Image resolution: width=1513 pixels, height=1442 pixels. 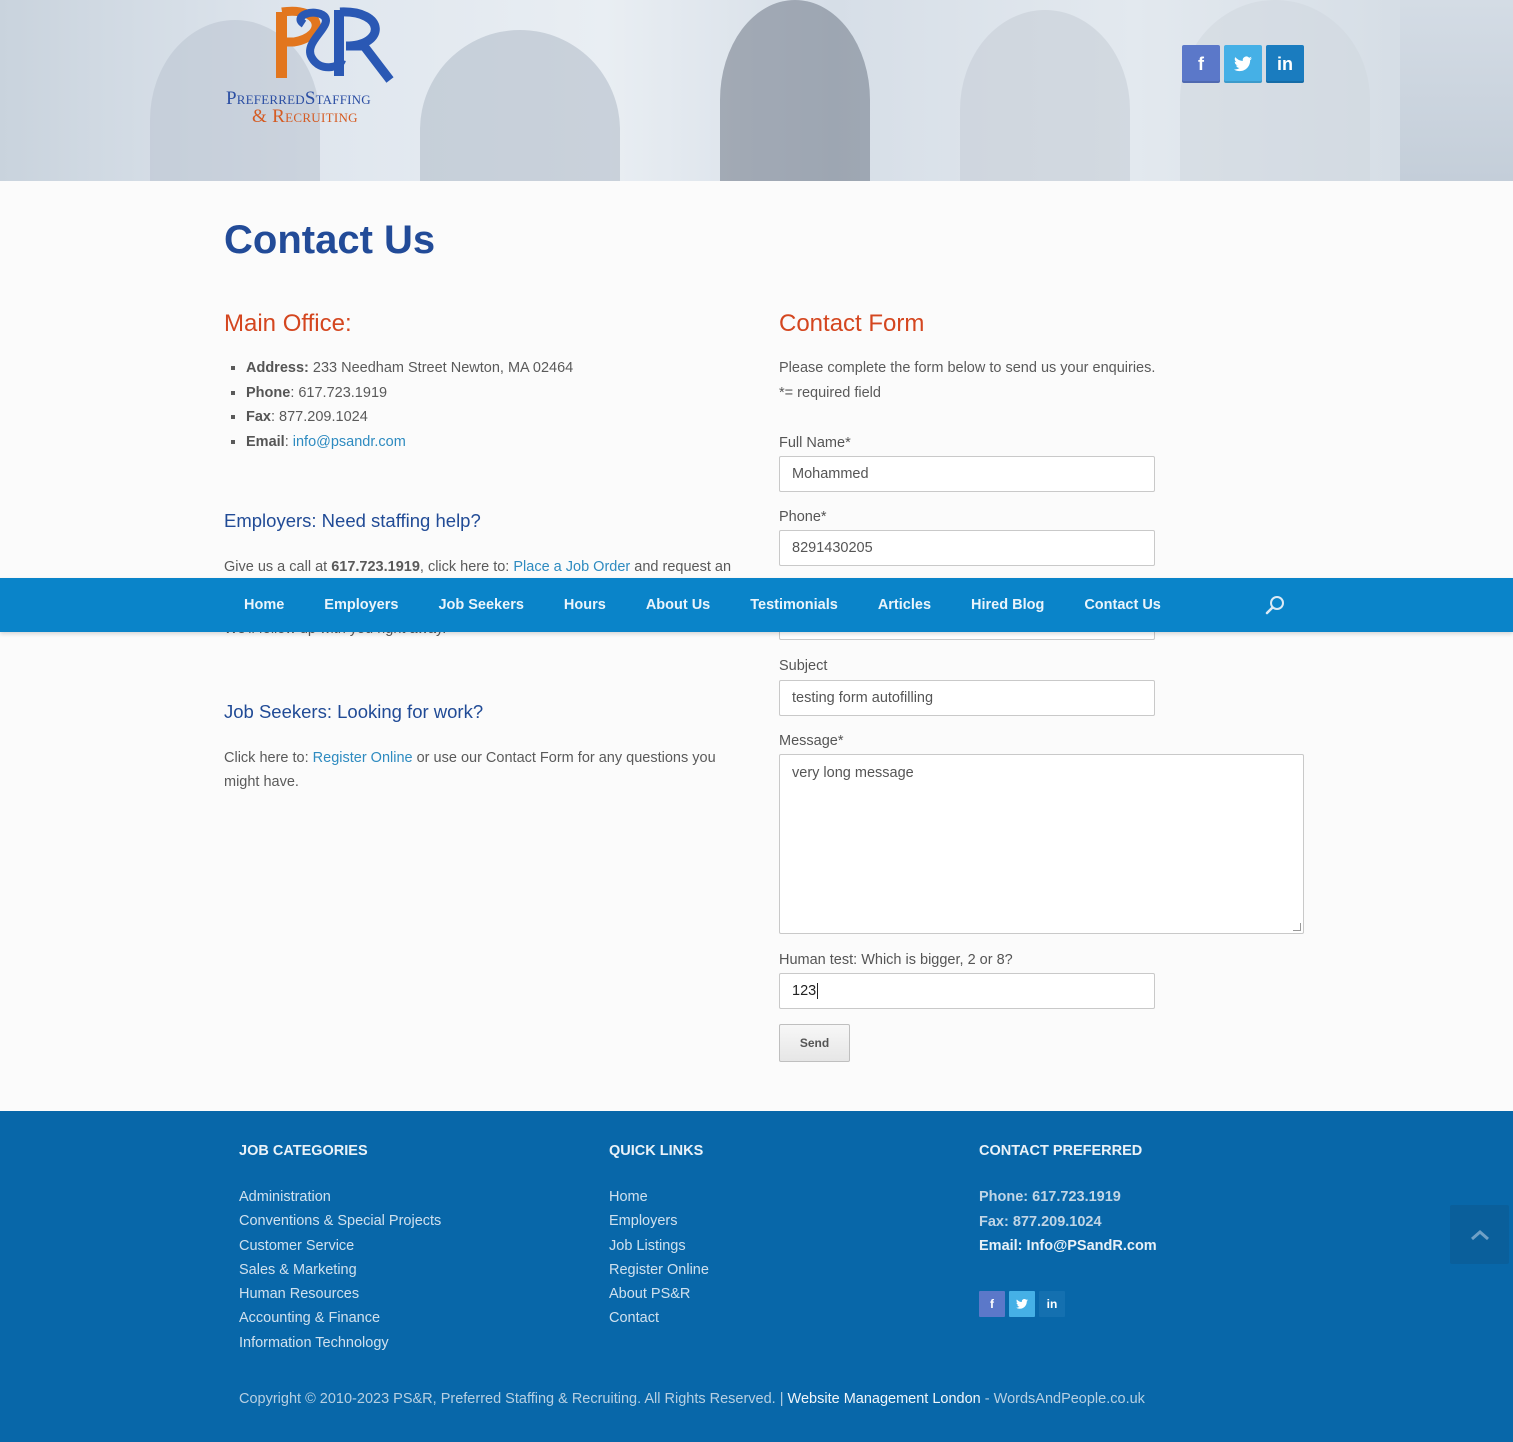 What do you see at coordinates (1041, 844) in the screenshot?
I see `message-textarea: very long message` at bounding box center [1041, 844].